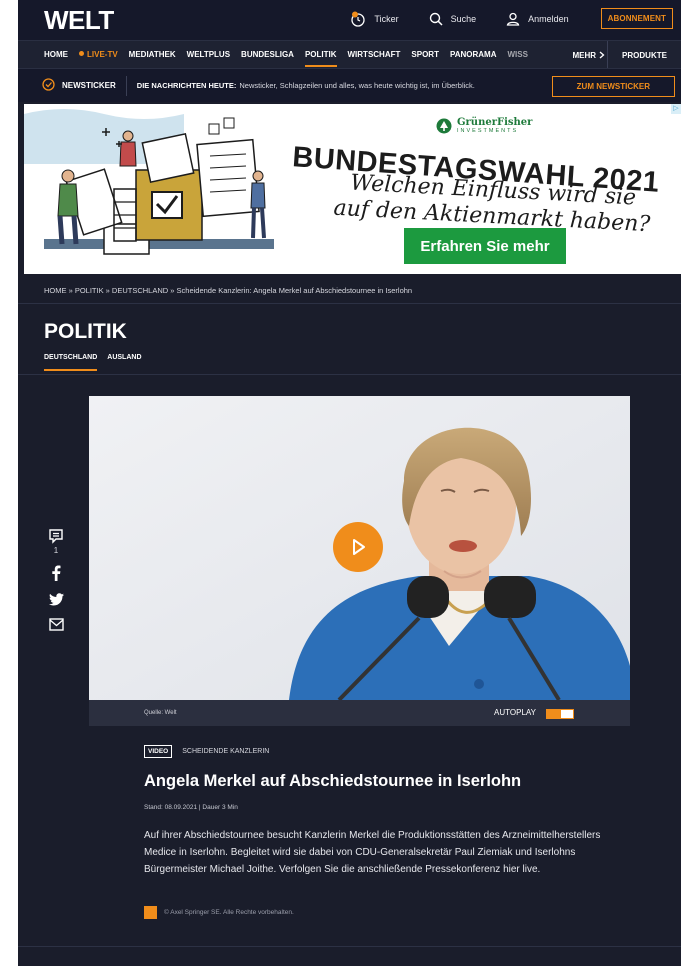 This screenshot has width=681, height=966. I want to click on chevron-right-icon, so click(602, 55).